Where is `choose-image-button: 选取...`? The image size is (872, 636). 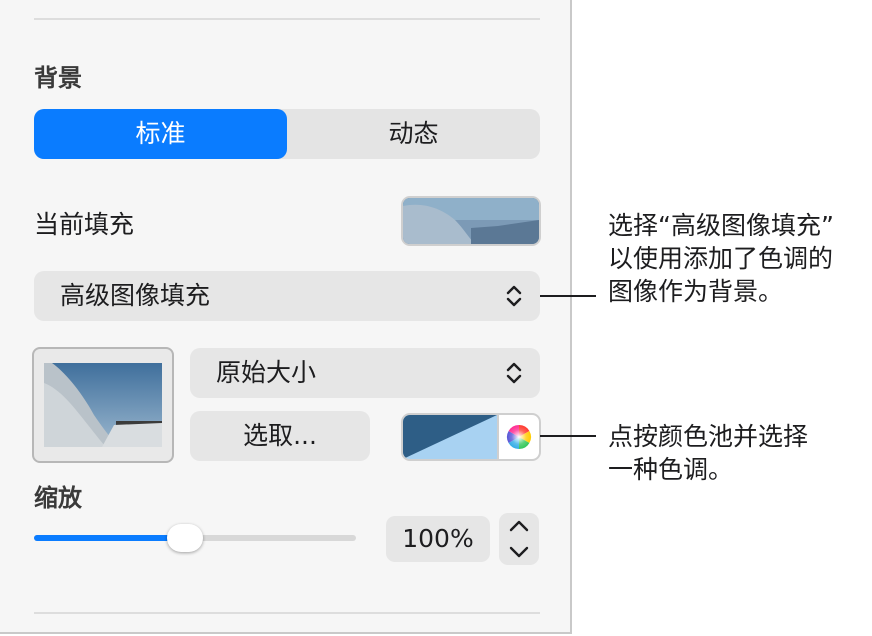
choose-image-button: 选取... is located at coordinates (280, 436).